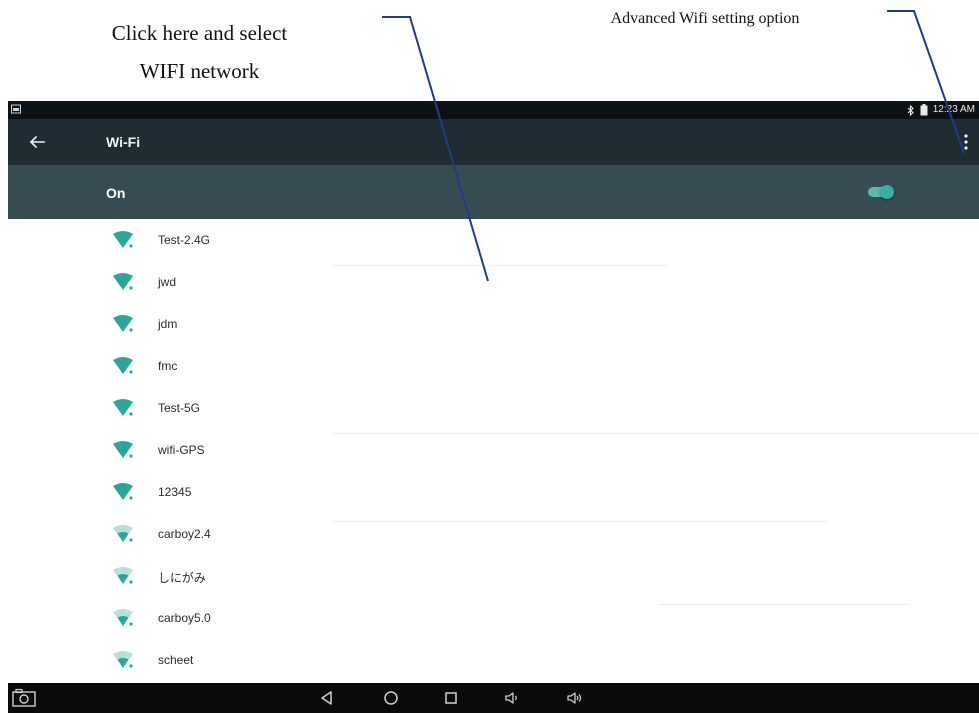 The width and height of the screenshot is (979, 713). I want to click on annotation-select-network: Click here and select WIFI network, so click(199, 52).